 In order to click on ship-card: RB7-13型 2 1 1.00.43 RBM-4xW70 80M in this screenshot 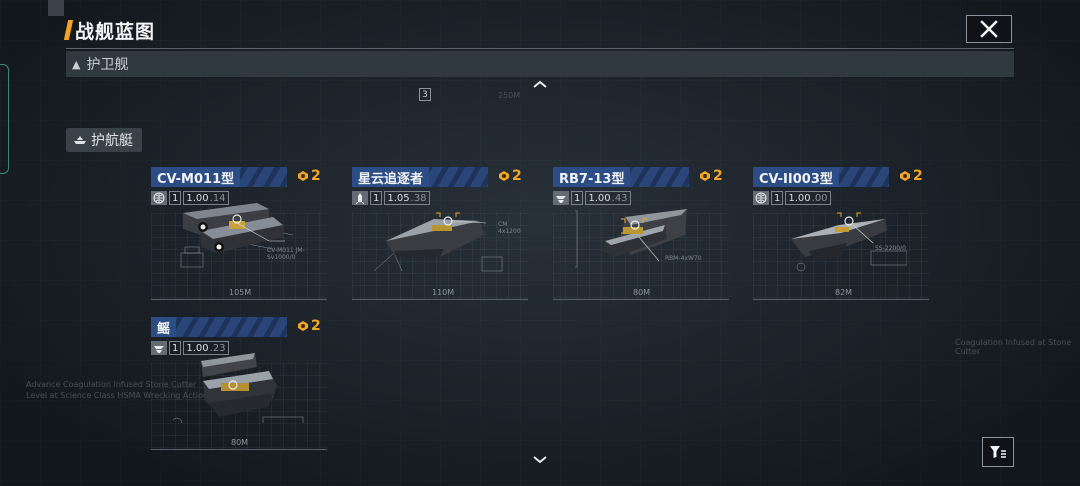, I will do `click(641, 235)`.